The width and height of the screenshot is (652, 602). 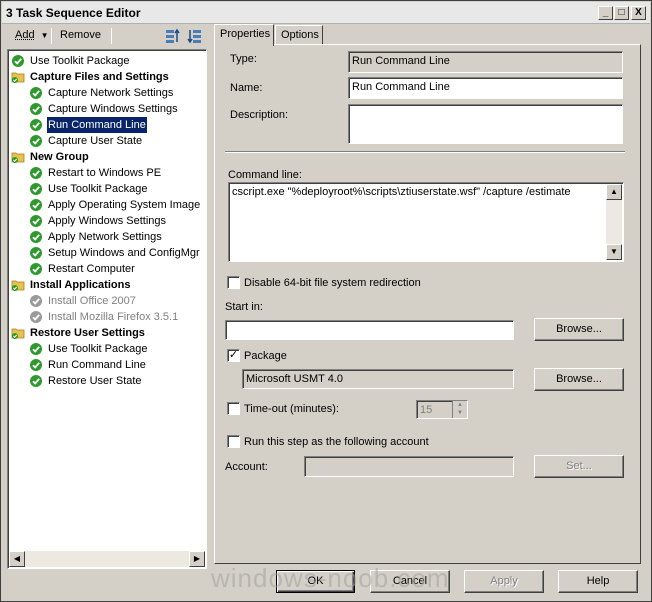 What do you see at coordinates (92, 301) in the screenshot?
I see `tree-item-label: Install Office 2007` at bounding box center [92, 301].